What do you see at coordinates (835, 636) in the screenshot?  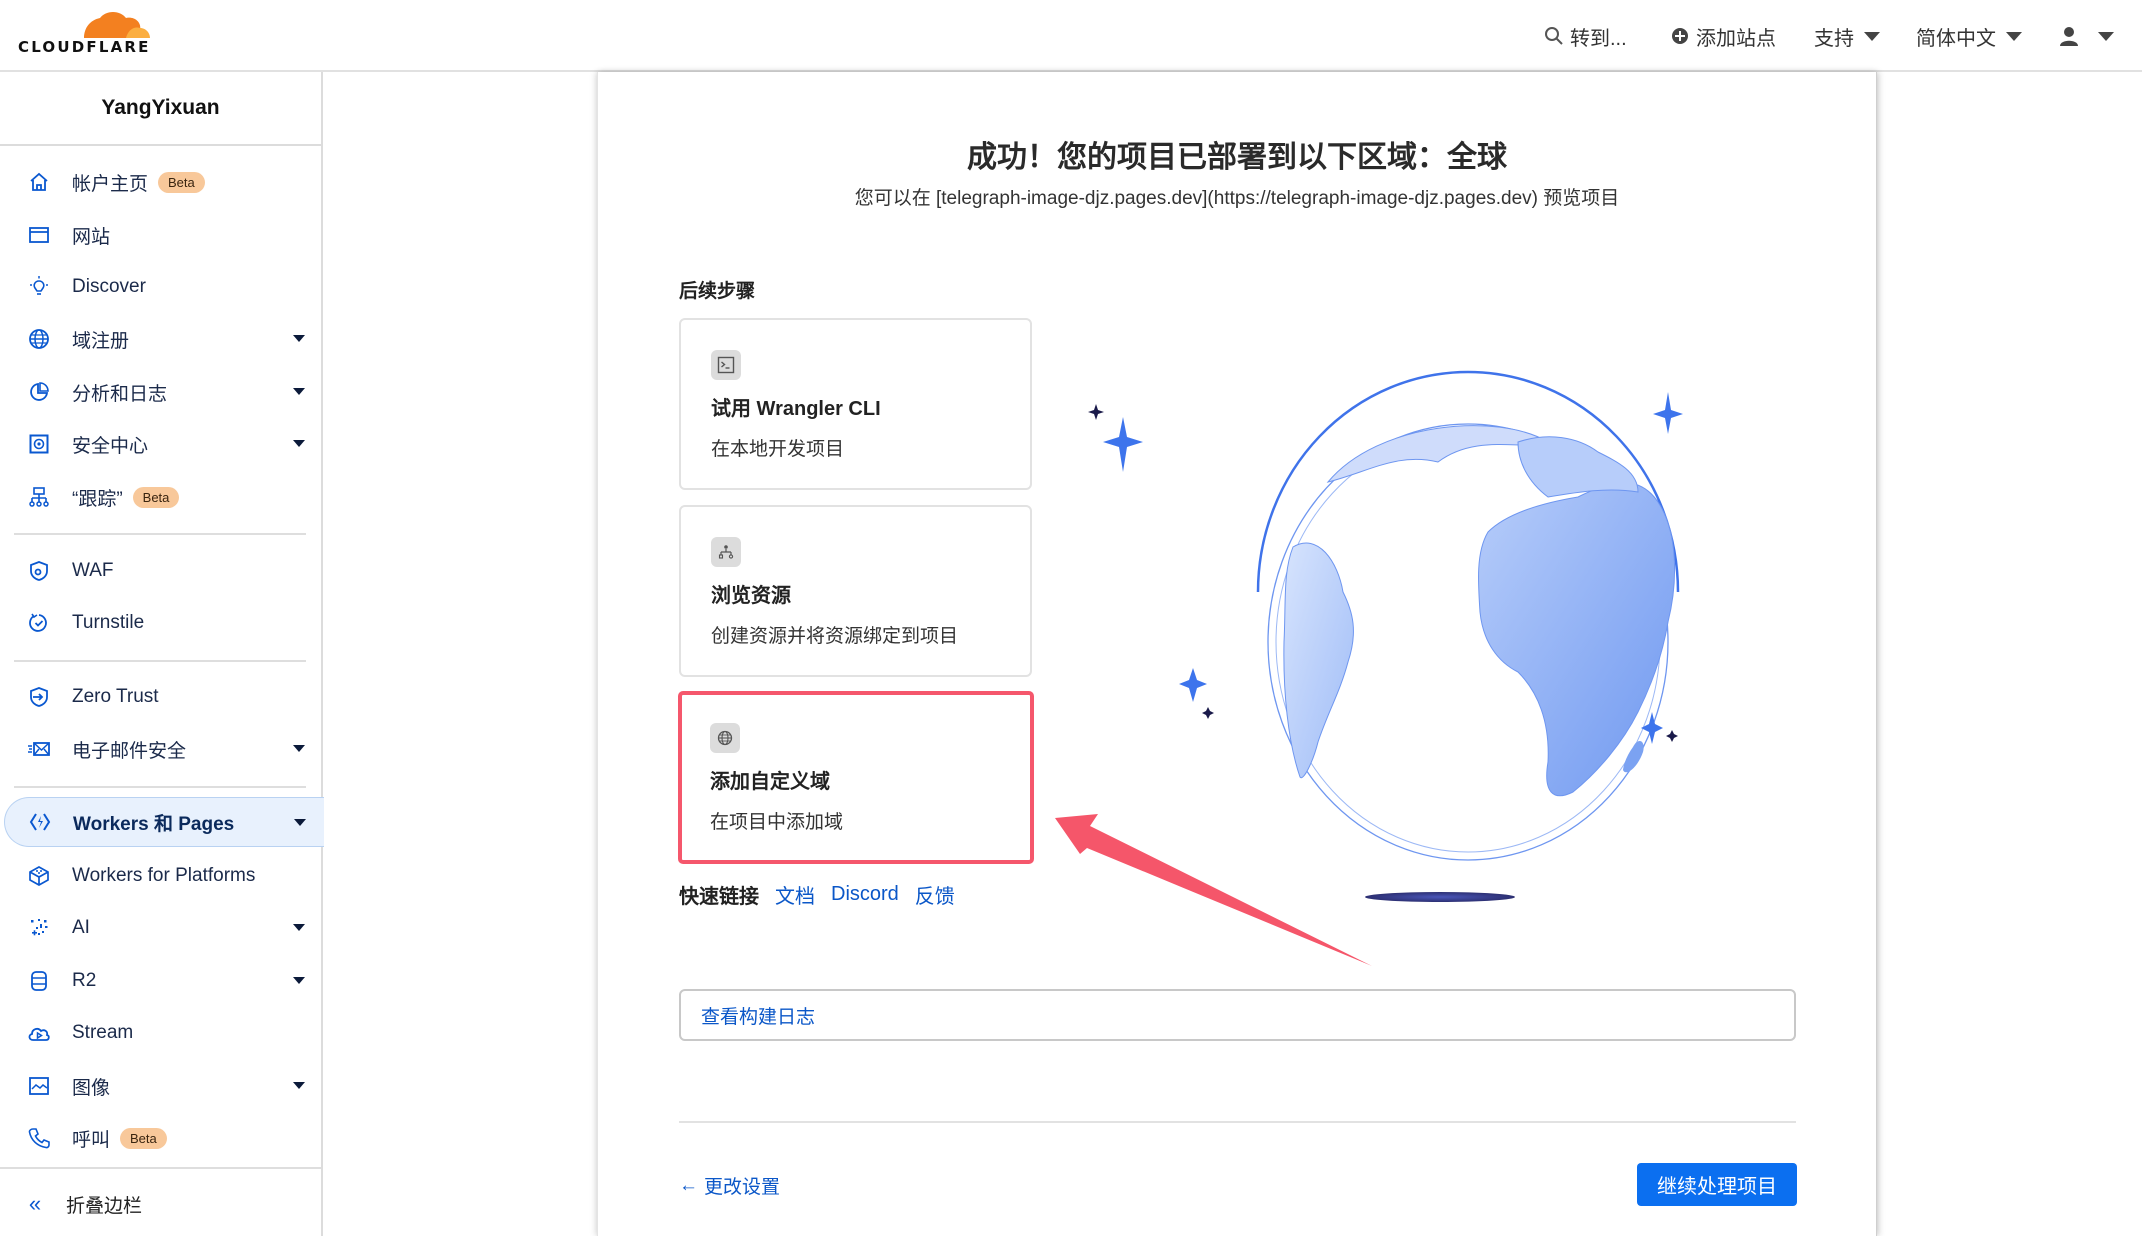 I see `card-description: 创建资源并将资源绑定到项目` at bounding box center [835, 636].